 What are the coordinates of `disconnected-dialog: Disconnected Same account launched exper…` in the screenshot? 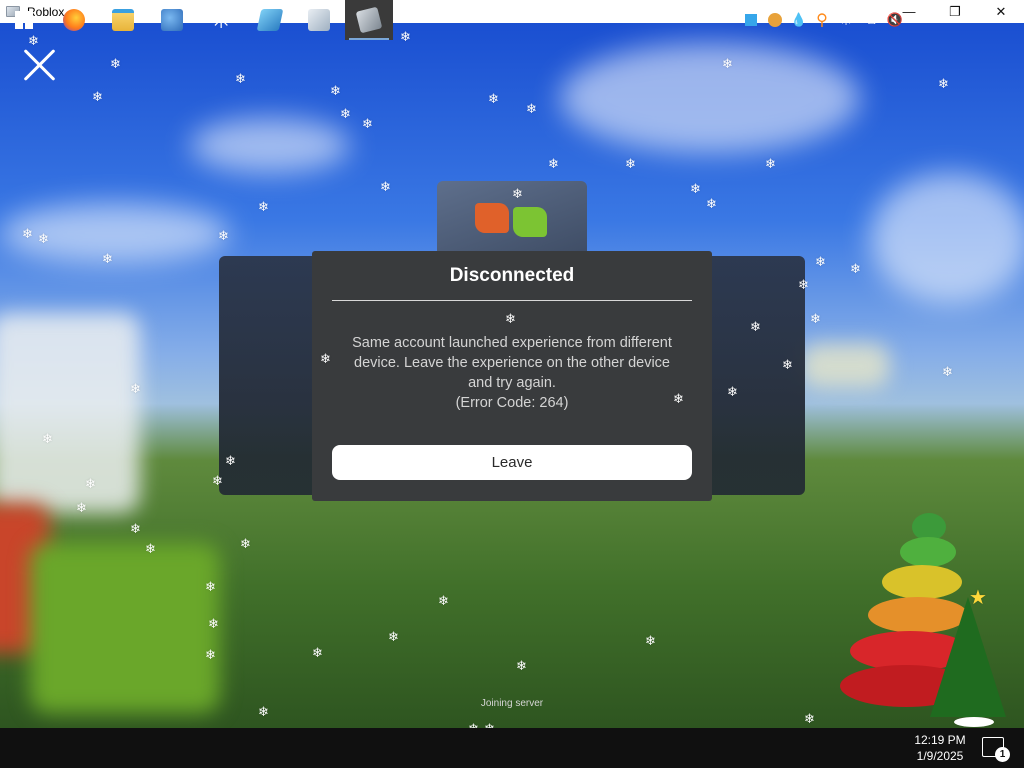 It's located at (512, 376).